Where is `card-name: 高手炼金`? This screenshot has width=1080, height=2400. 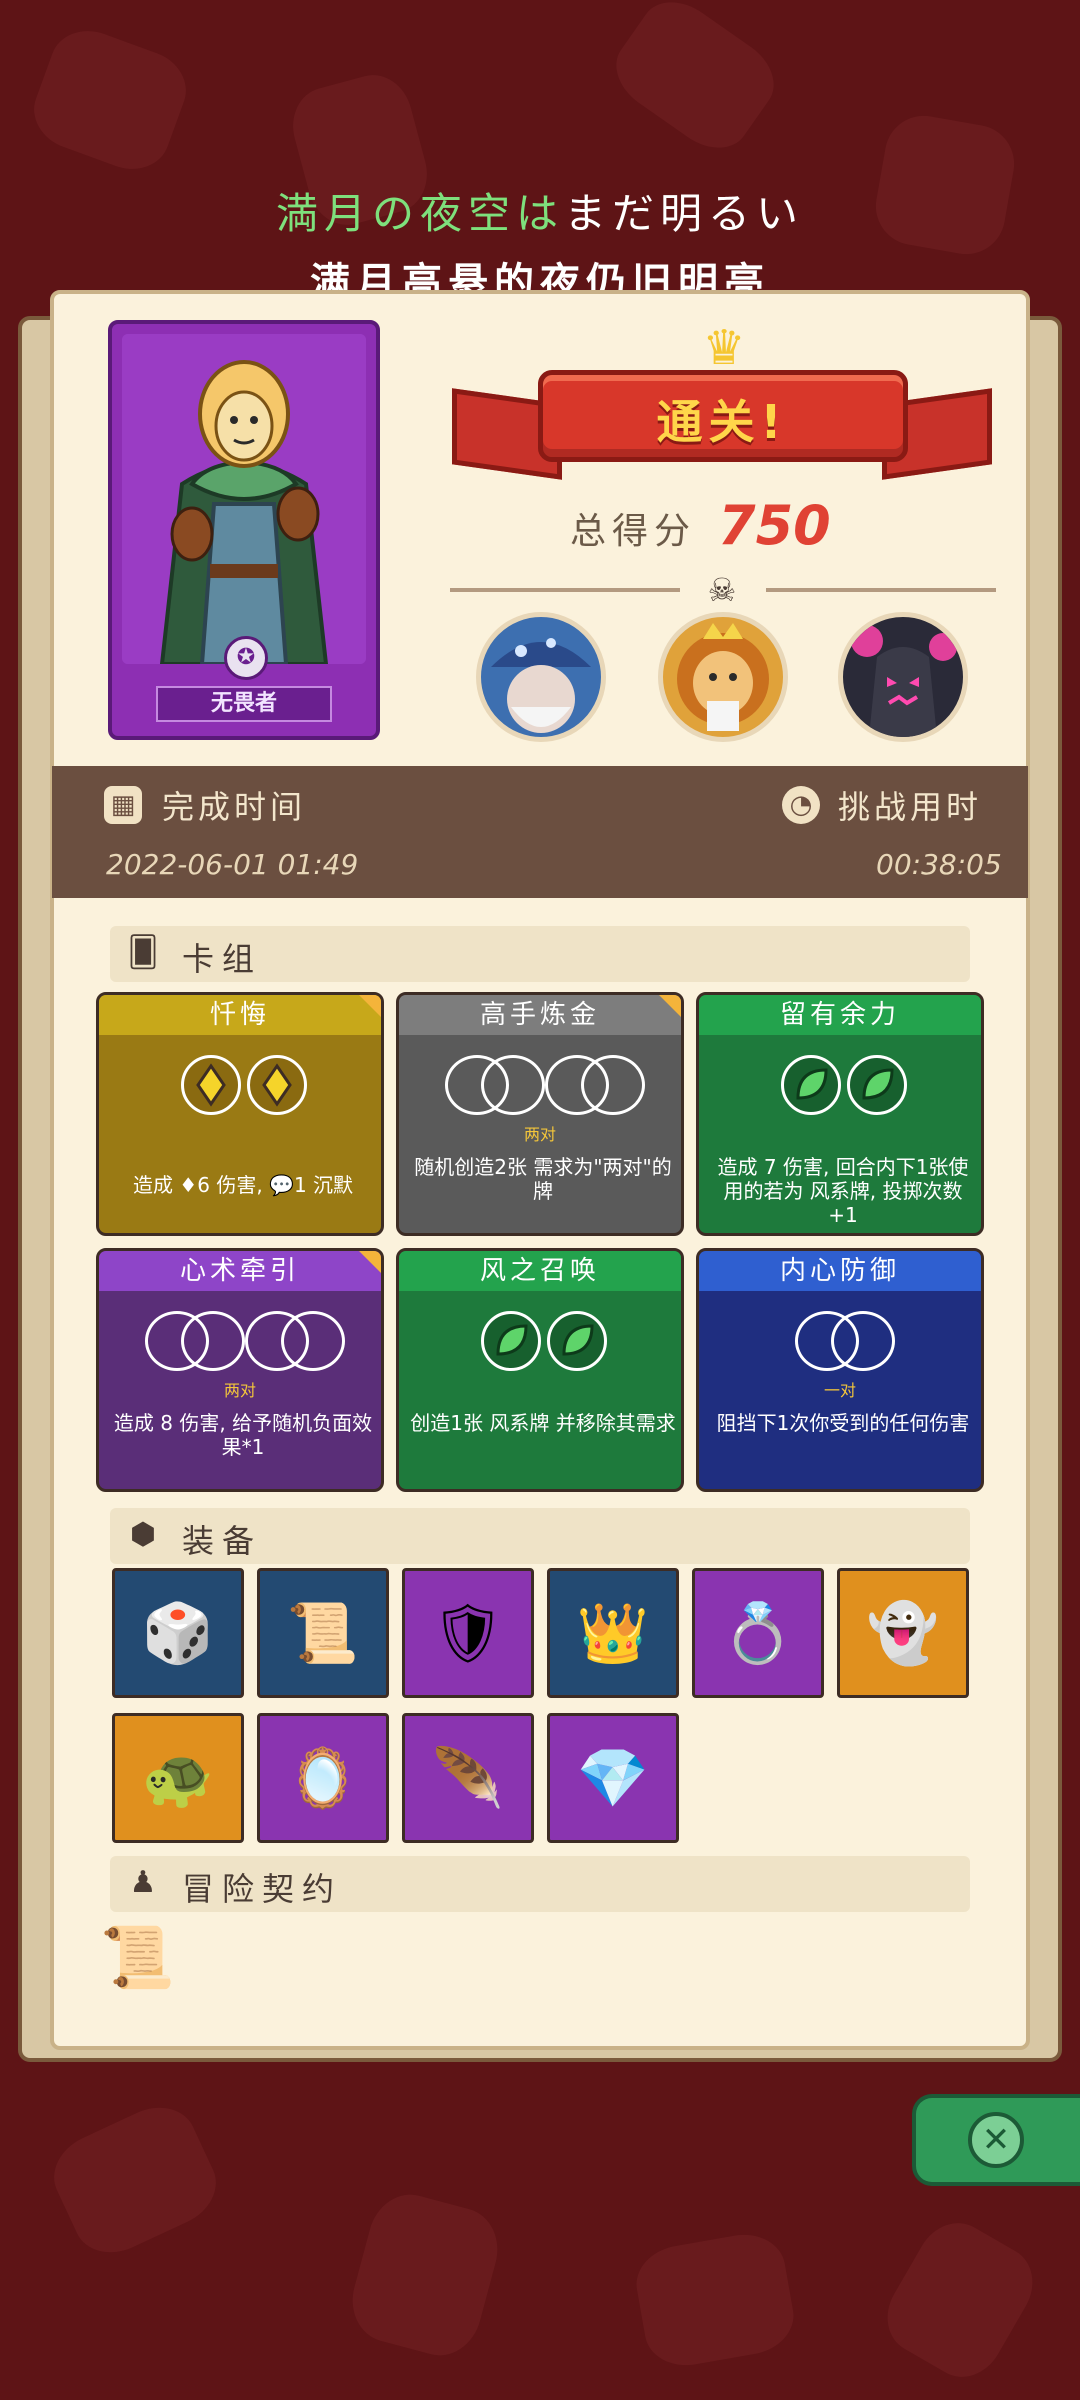 card-name: 高手炼金 is located at coordinates (540, 1015).